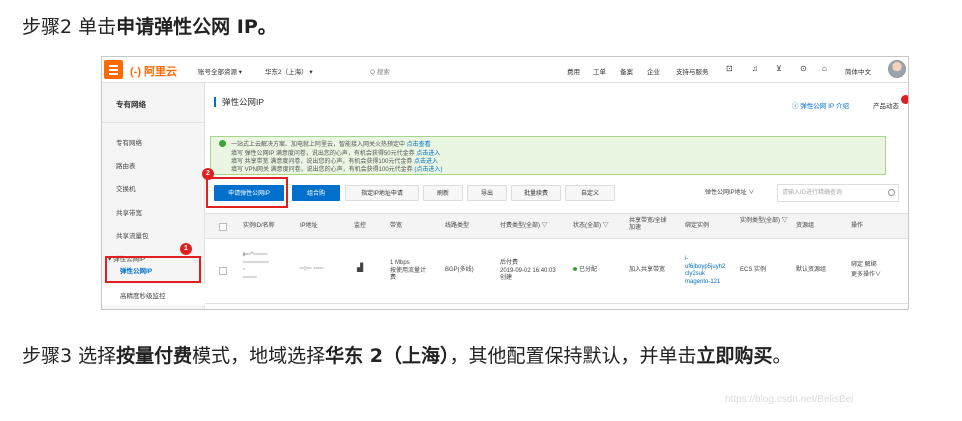  I want to click on region-selector: 华东2（上海） ▾, so click(289, 71).